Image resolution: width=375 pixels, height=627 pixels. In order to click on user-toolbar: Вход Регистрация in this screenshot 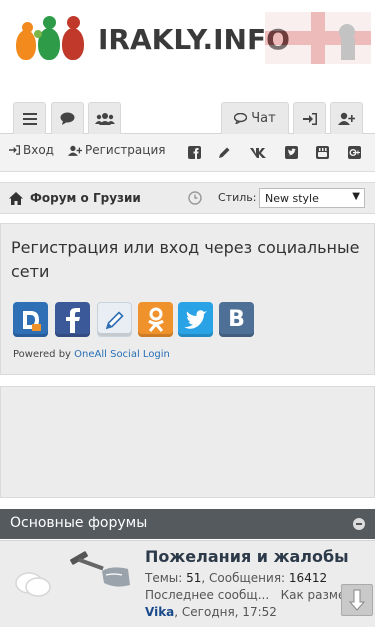, I will do `click(187, 153)`.